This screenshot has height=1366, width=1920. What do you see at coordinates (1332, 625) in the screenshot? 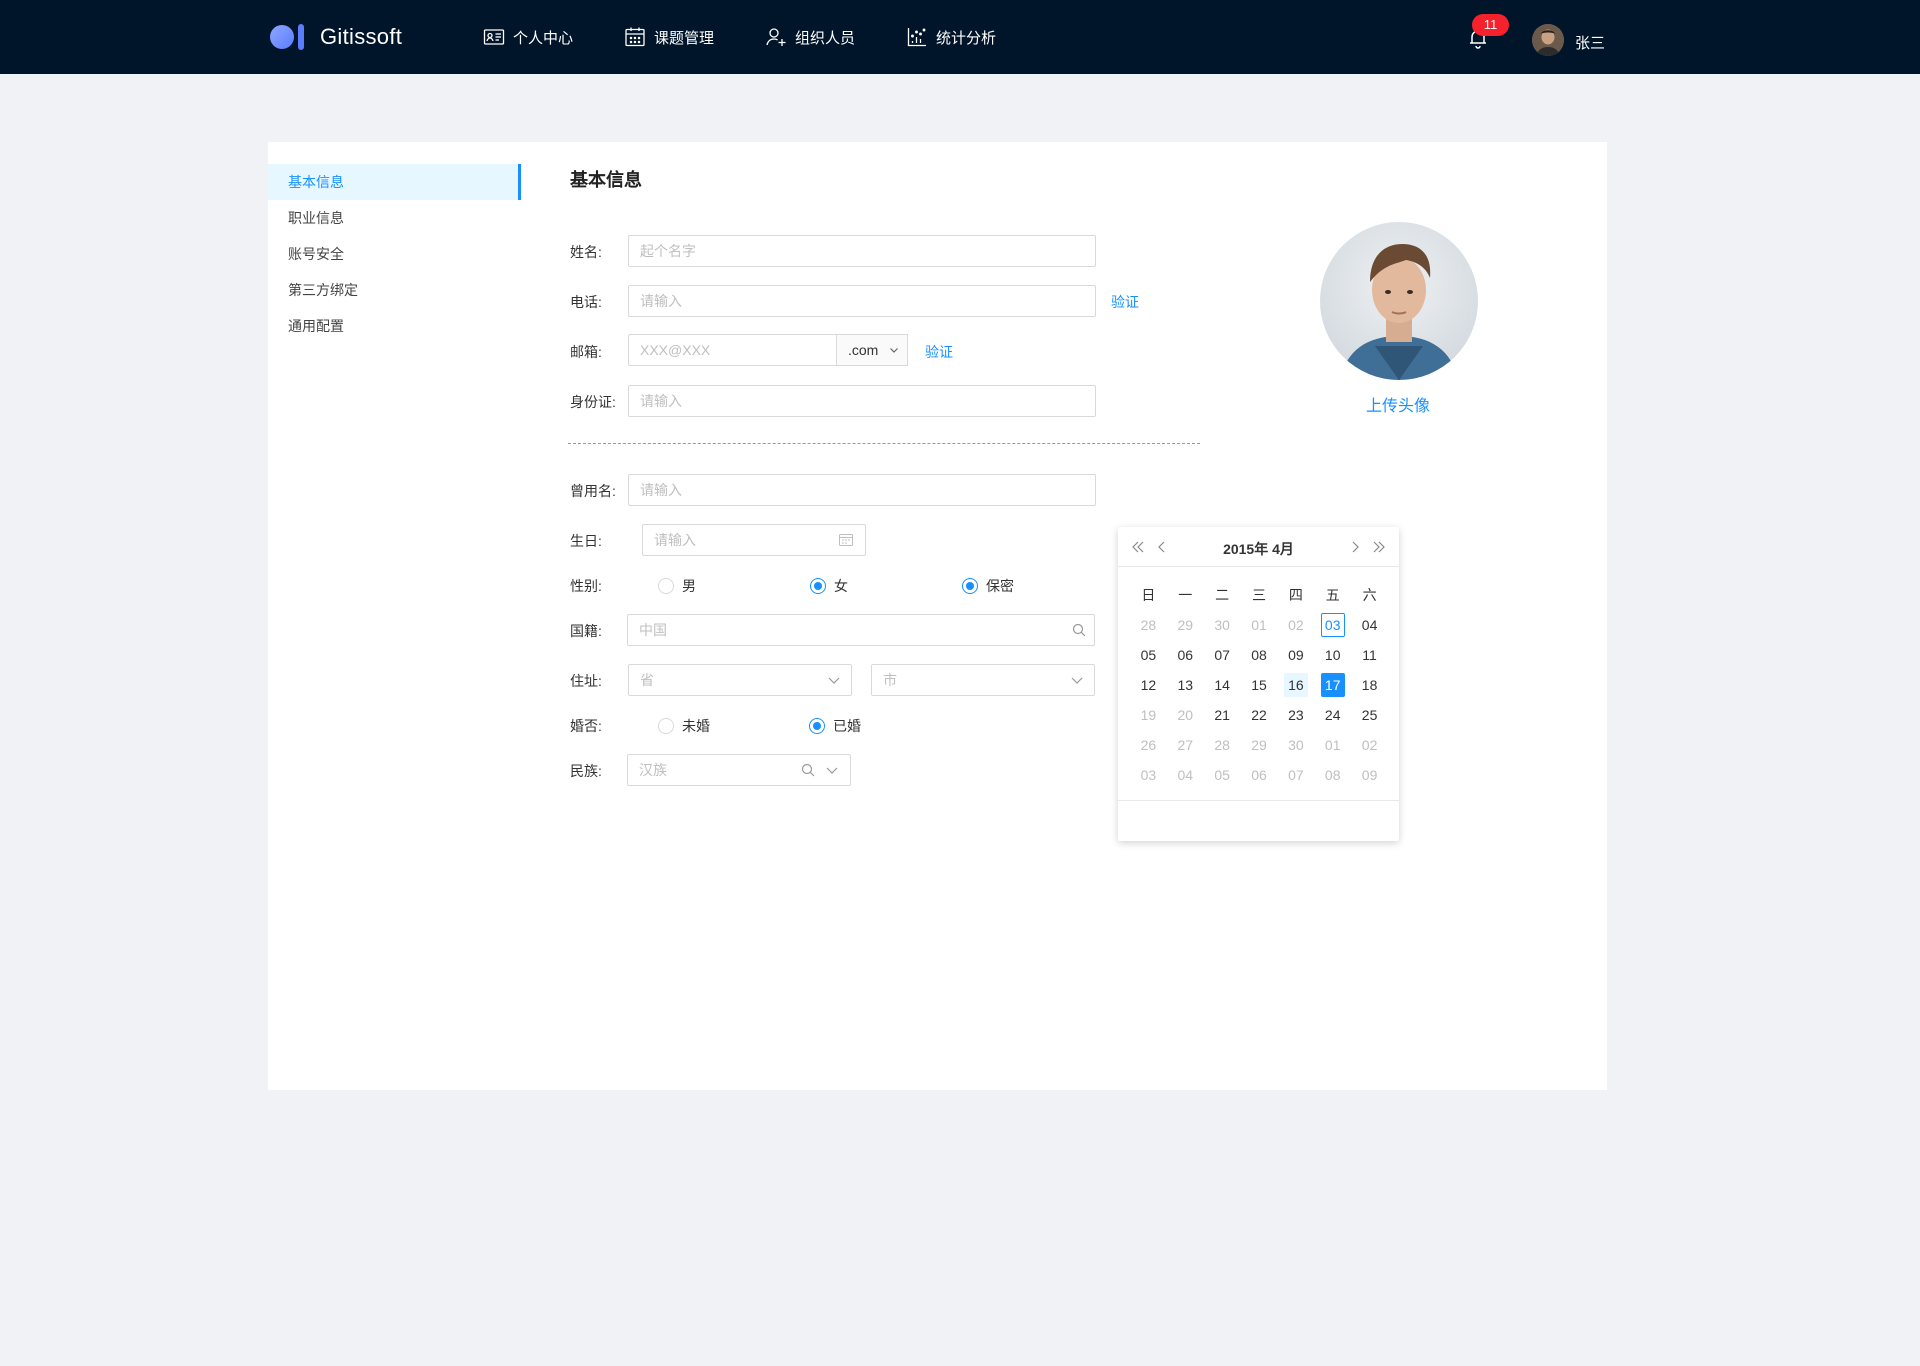
I see `calendar-day-today: 03` at bounding box center [1332, 625].